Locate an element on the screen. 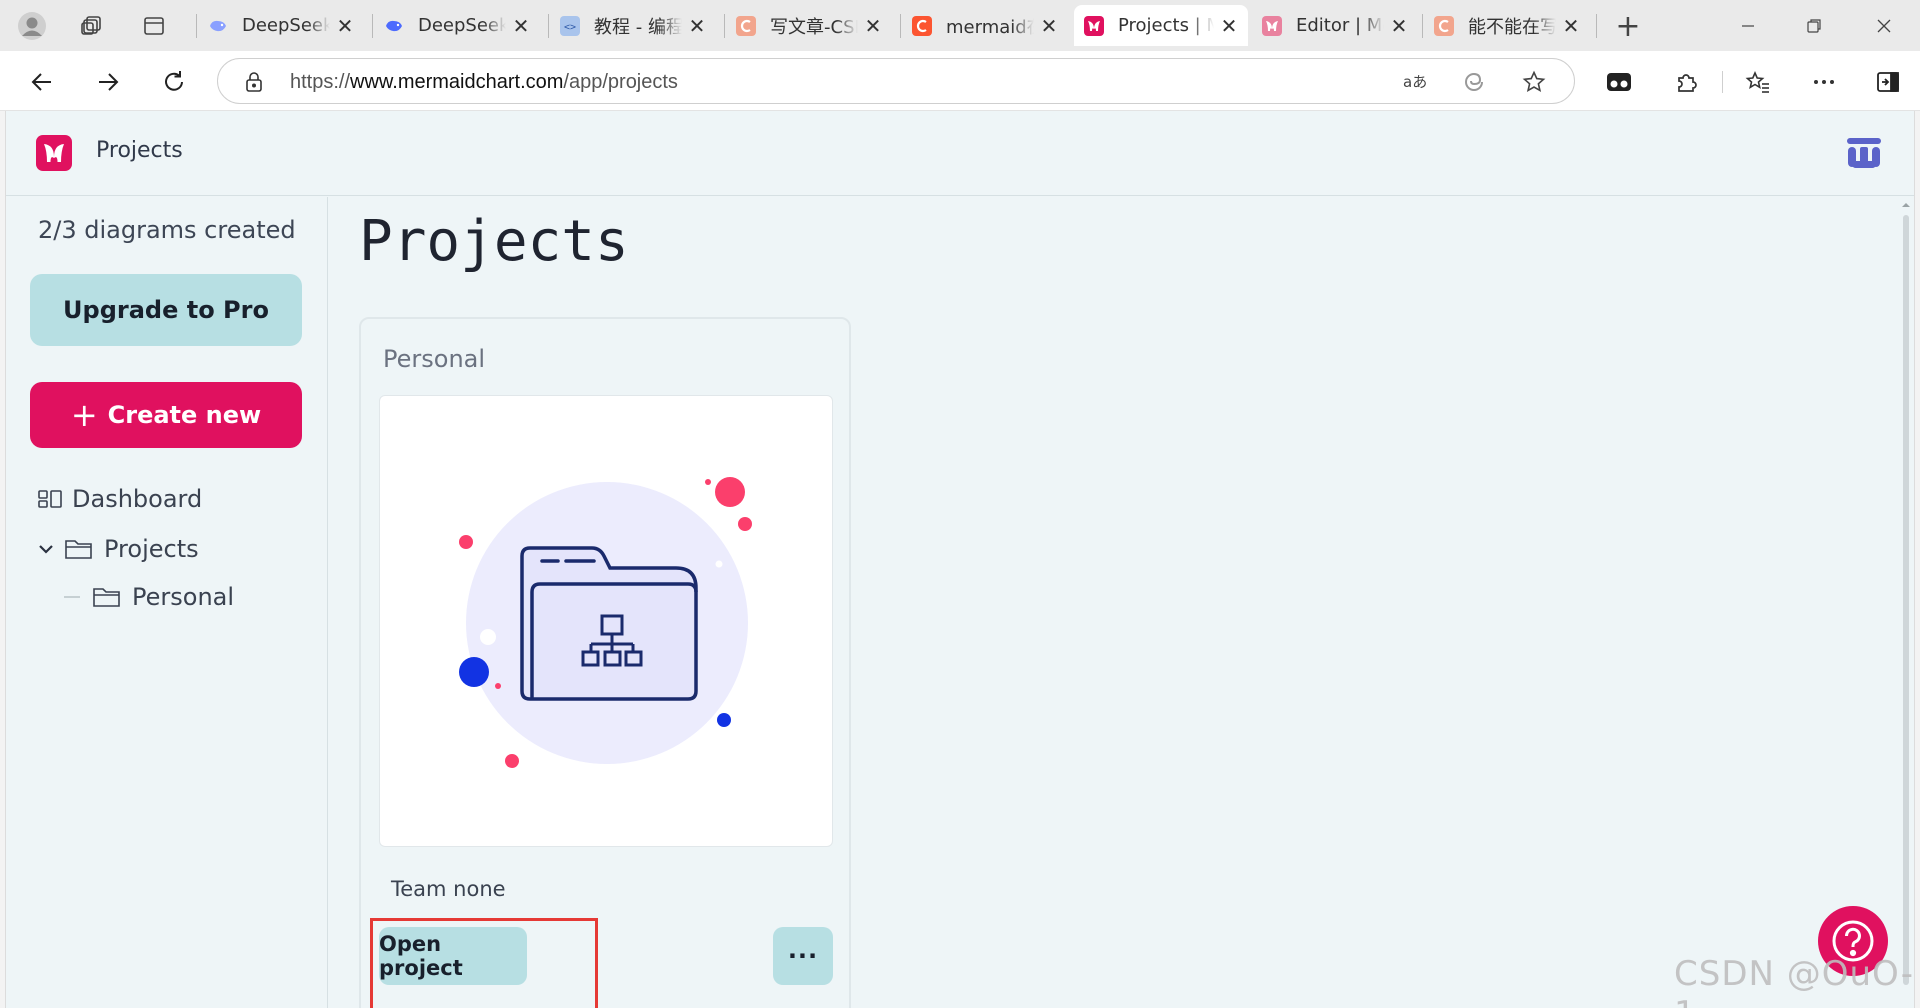 This screenshot has height=1008, width=1920. favorites-list-icon is located at coordinates (1758, 82).